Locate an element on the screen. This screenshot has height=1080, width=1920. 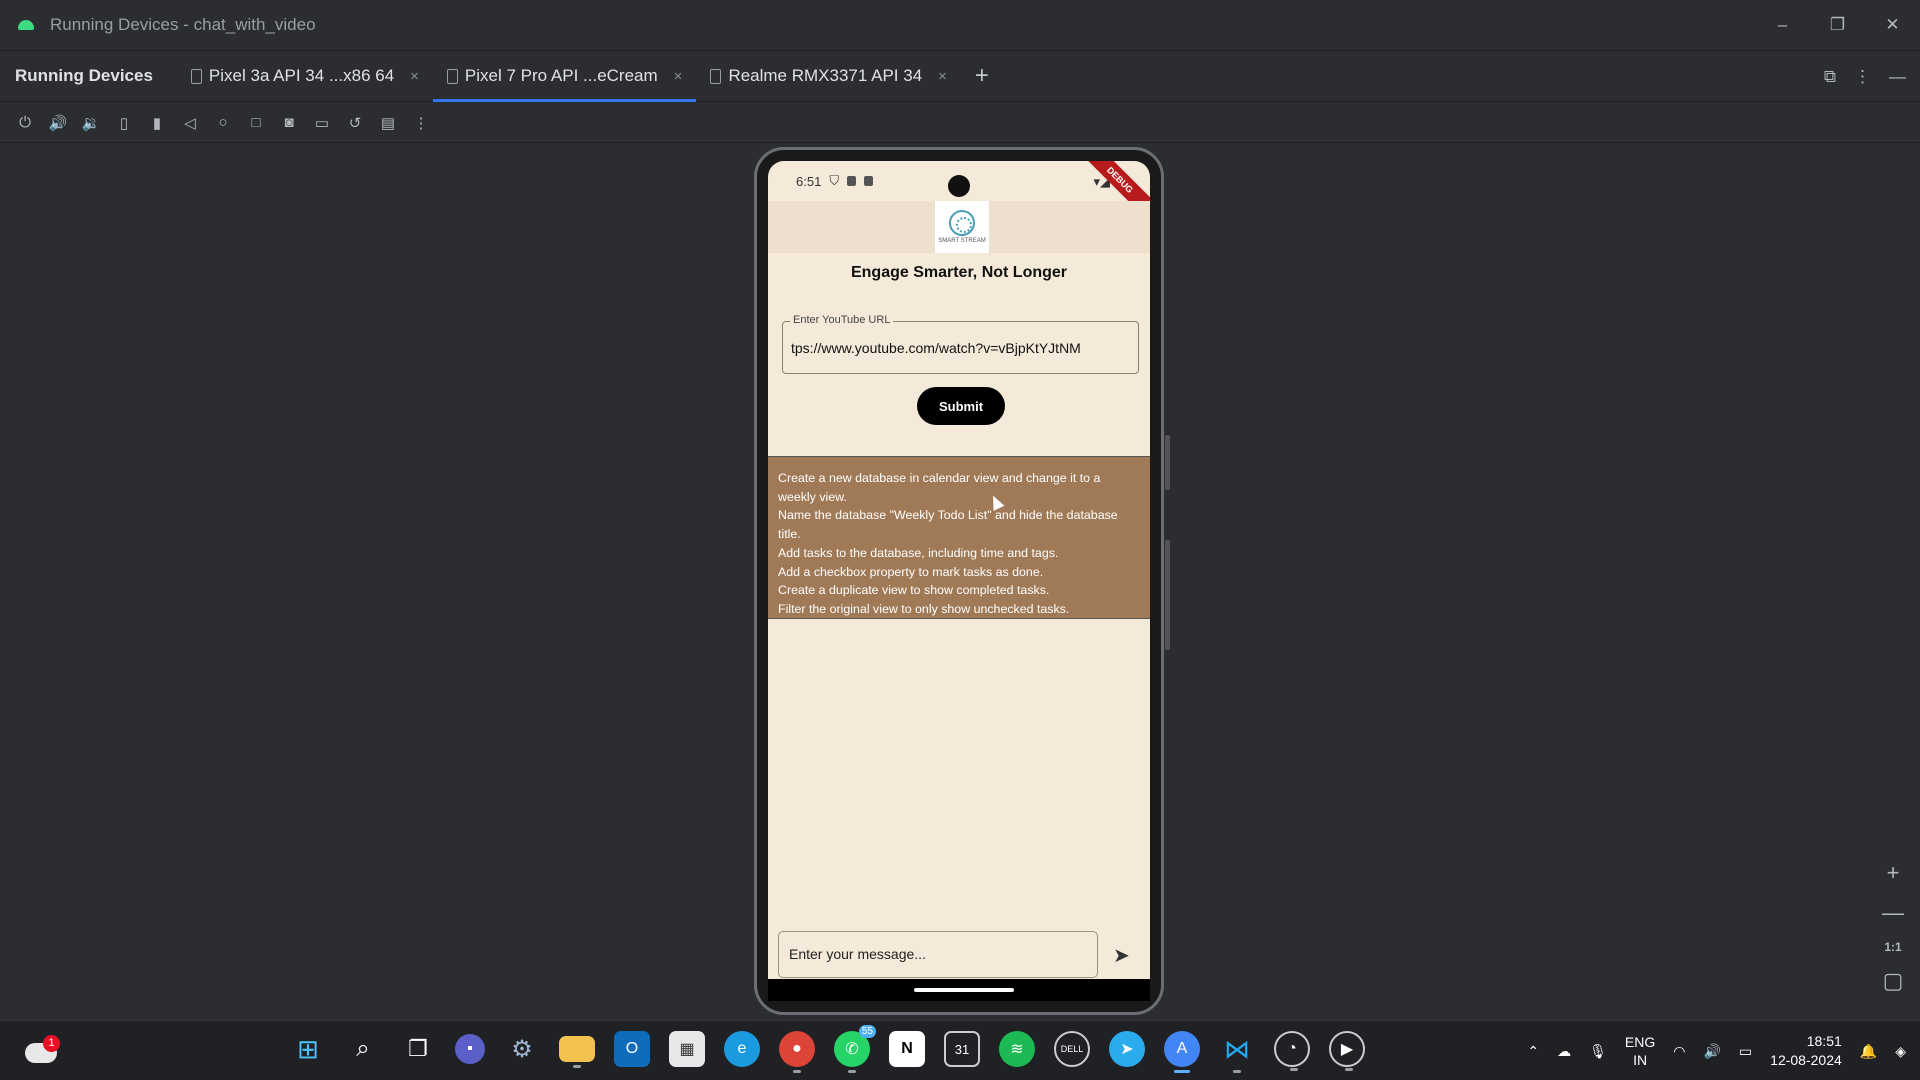
close-window-button: ✕ is located at coordinates (1892, 25).